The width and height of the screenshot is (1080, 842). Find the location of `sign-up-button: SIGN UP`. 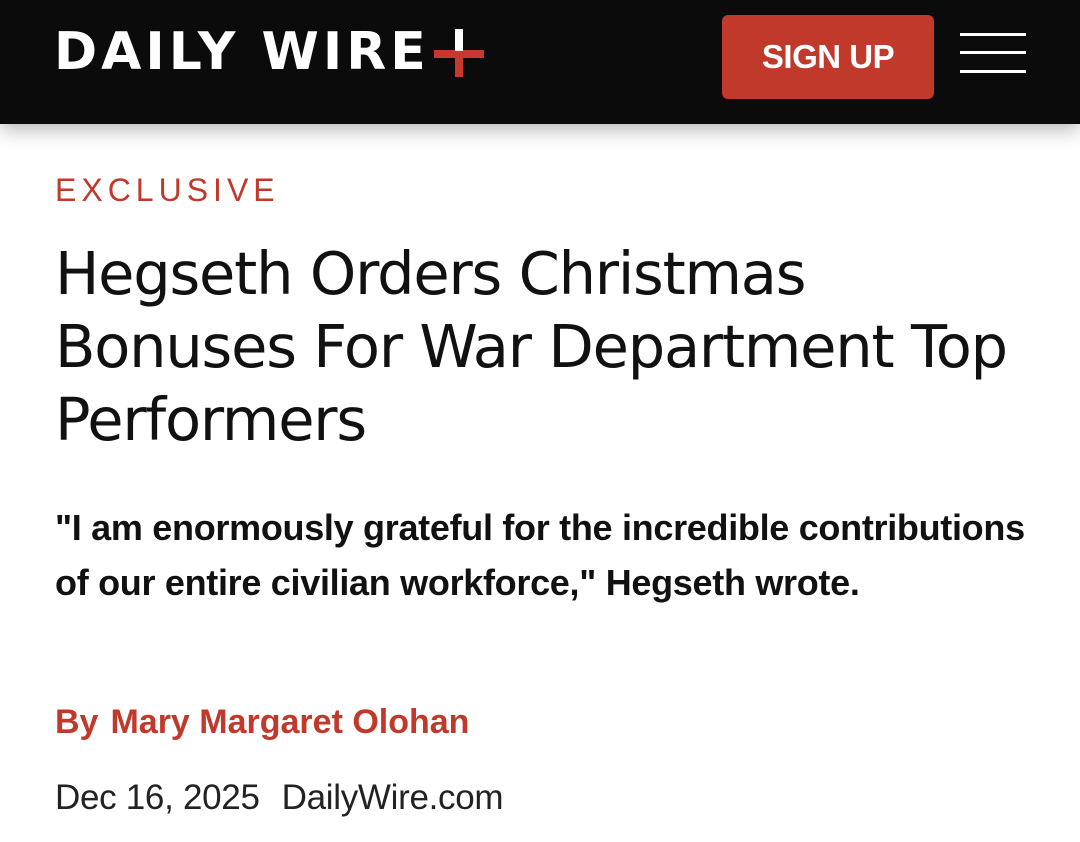

sign-up-button: SIGN UP is located at coordinates (828, 57).